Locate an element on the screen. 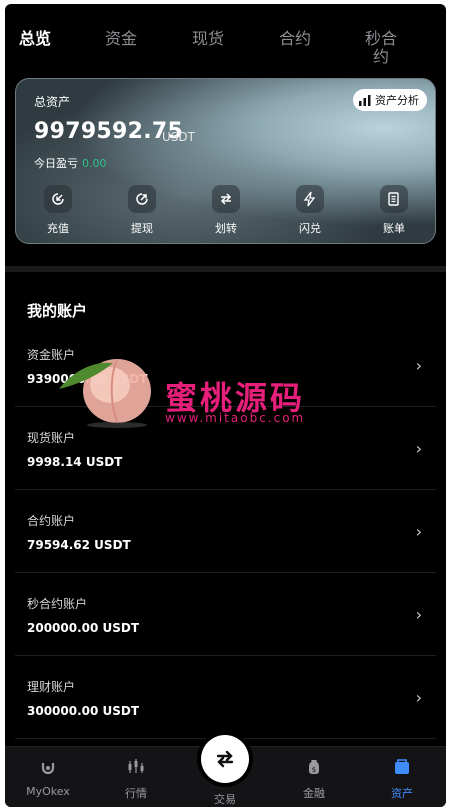 The height and width of the screenshot is (809, 450). finance-icon: $ is located at coordinates (314, 767).